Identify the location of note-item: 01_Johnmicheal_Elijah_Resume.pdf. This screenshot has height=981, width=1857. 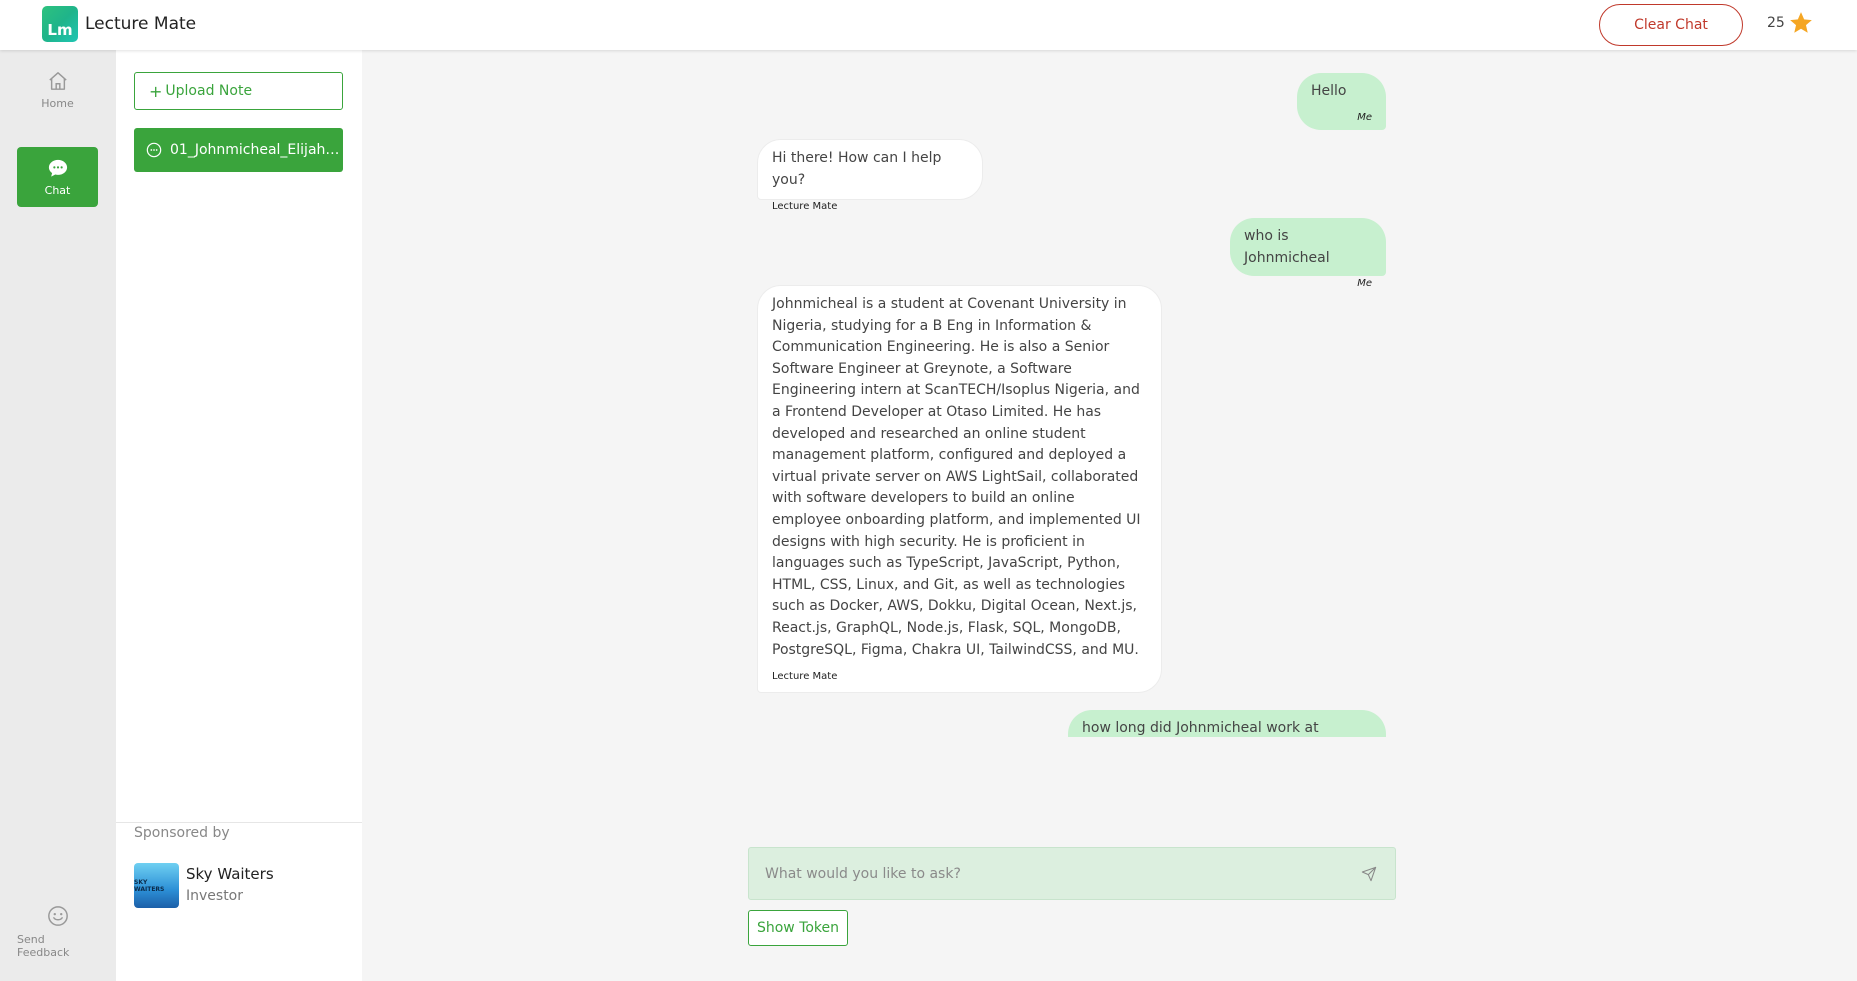
(238, 150).